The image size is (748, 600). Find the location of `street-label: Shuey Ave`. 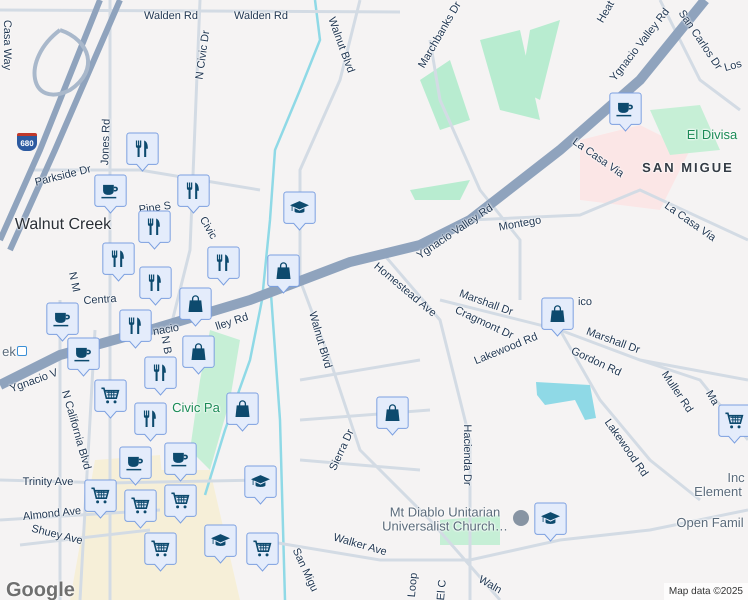

street-label: Shuey Ave is located at coordinates (57, 535).